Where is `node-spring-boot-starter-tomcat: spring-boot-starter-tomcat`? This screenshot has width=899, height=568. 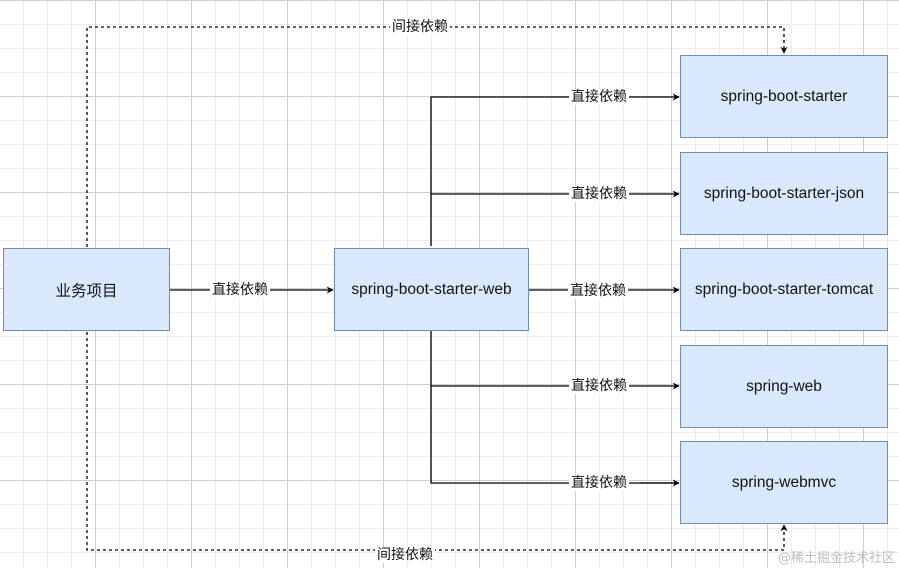
node-spring-boot-starter-tomcat: spring-boot-starter-tomcat is located at coordinates (784, 289).